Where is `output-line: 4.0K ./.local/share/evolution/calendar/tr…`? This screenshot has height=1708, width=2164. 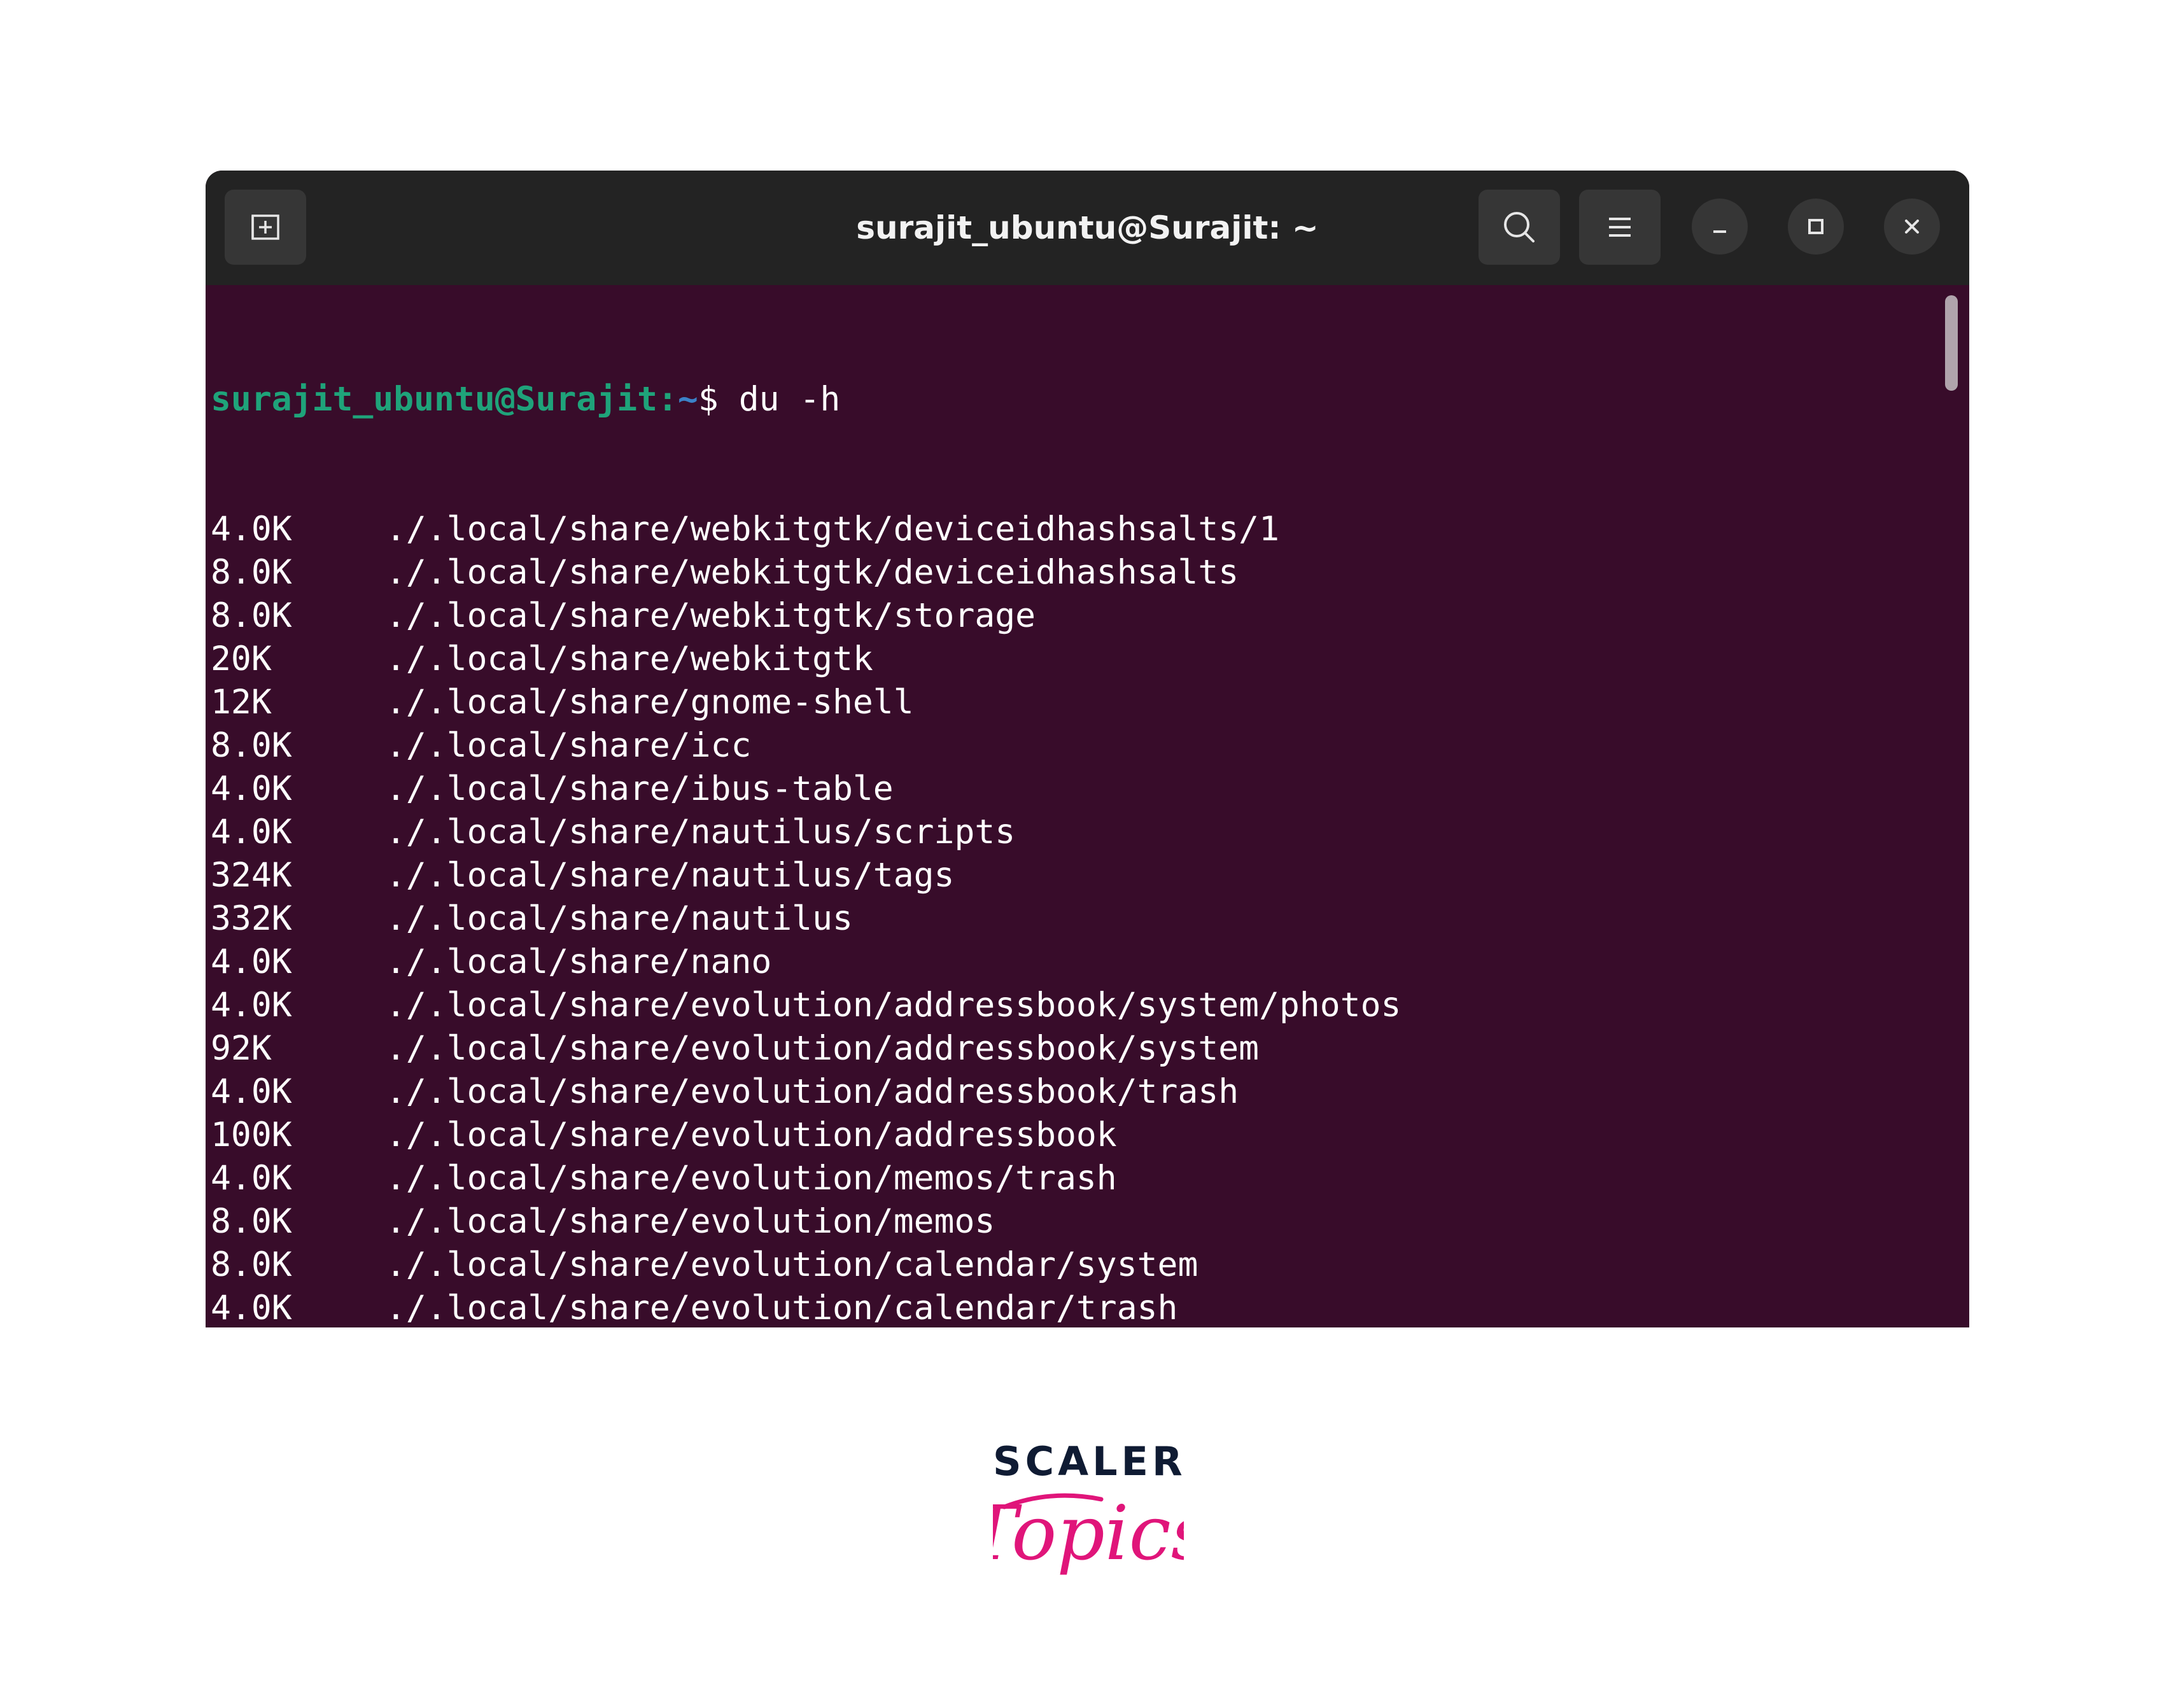
output-line: 4.0K ./.local/share/evolution/calendar/tr… is located at coordinates (806, 1307).